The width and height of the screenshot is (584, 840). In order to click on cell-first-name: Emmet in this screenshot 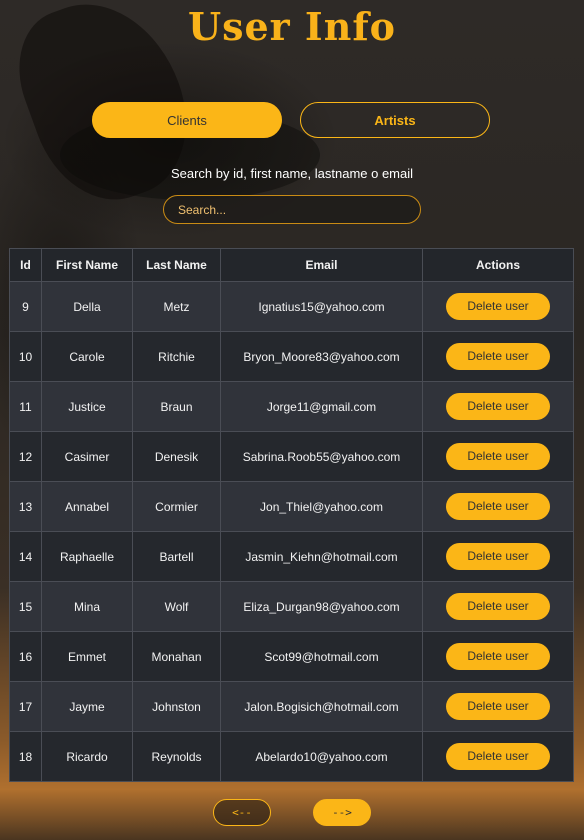, I will do `click(87, 656)`.